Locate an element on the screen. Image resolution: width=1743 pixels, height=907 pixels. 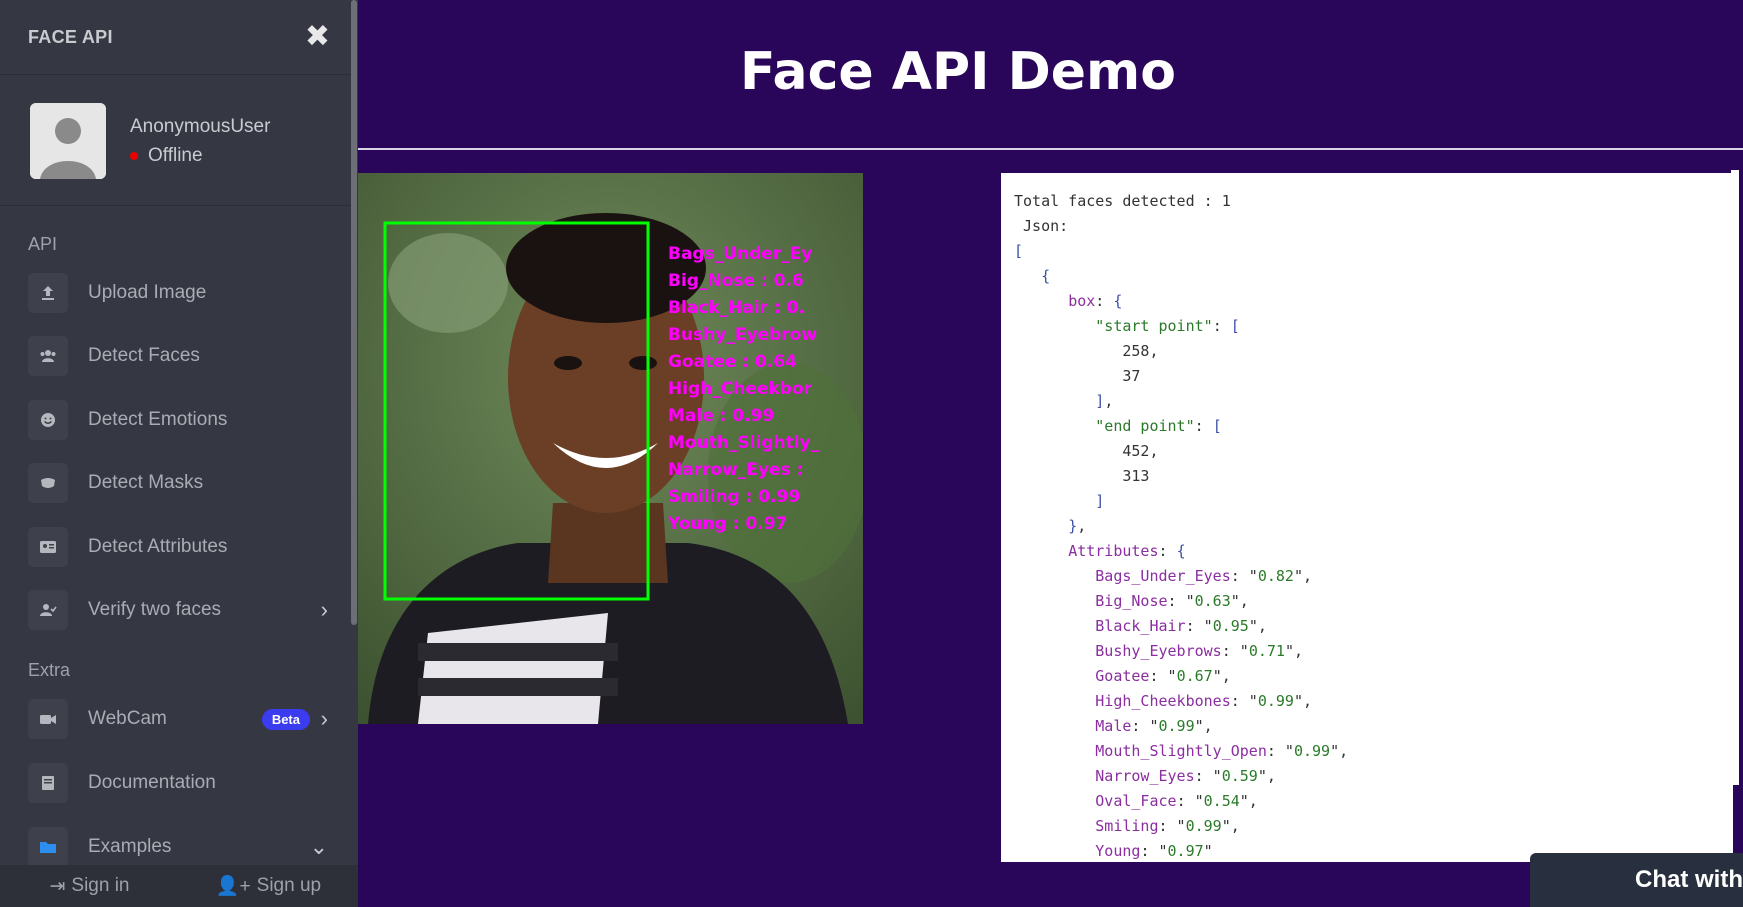
attribute-line: Oval_Face: "0.54", is located at coordinates (1176, 801).